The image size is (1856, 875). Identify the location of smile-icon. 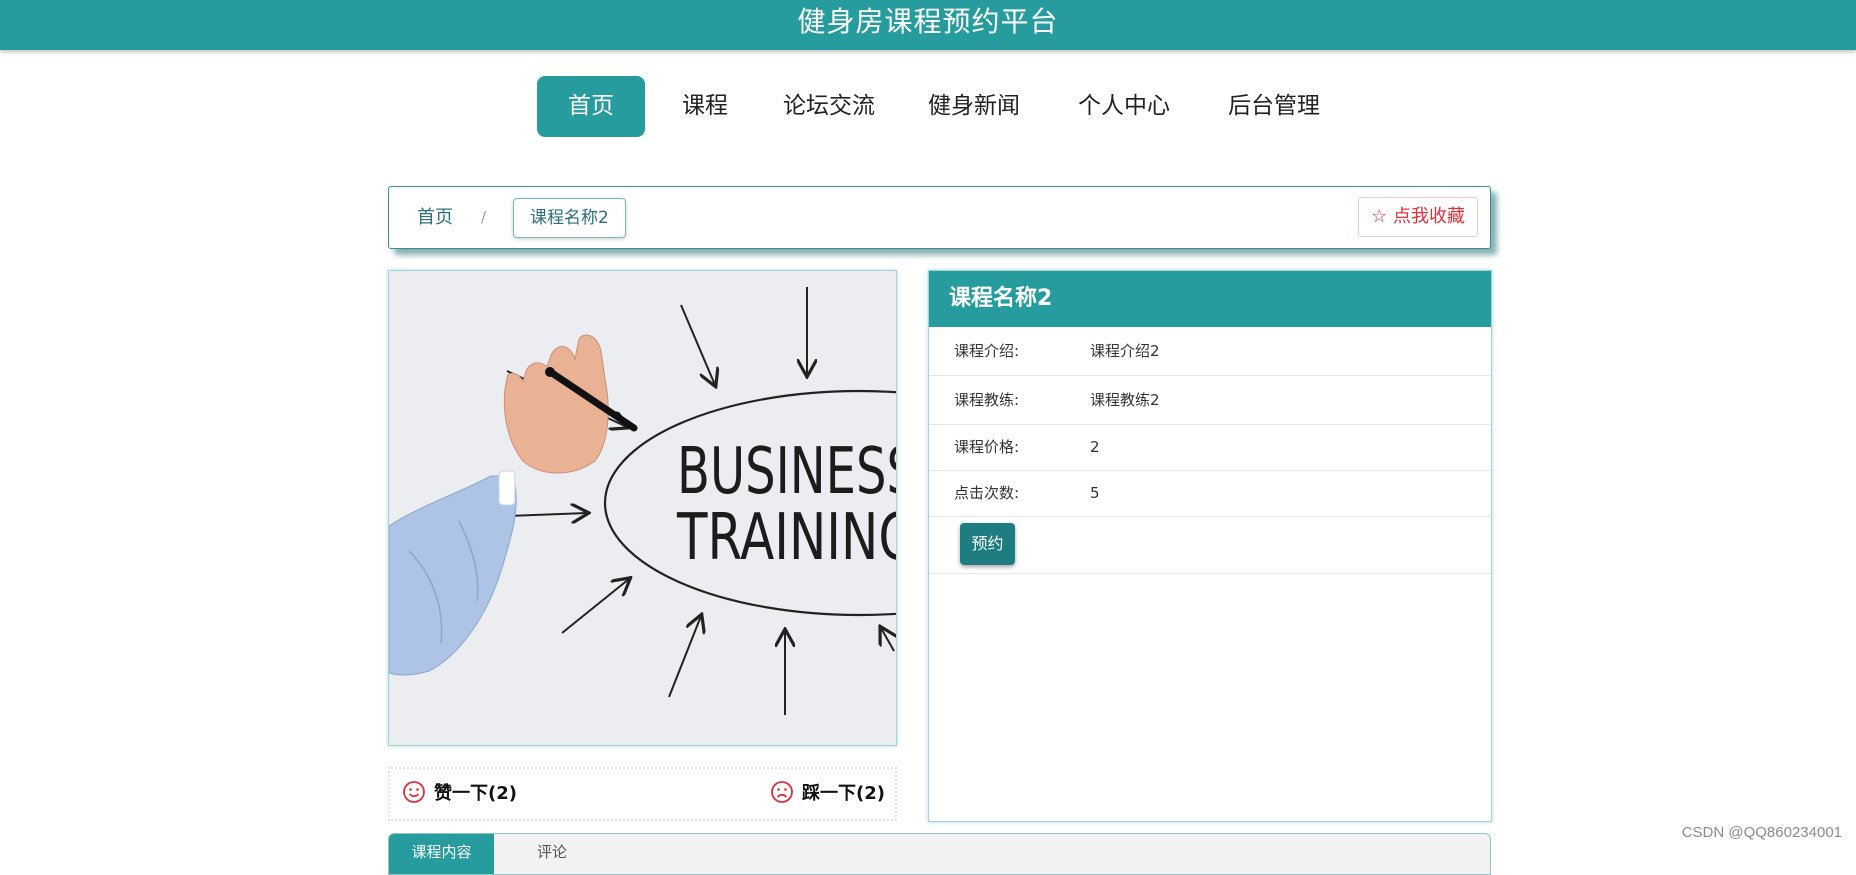
(414, 792).